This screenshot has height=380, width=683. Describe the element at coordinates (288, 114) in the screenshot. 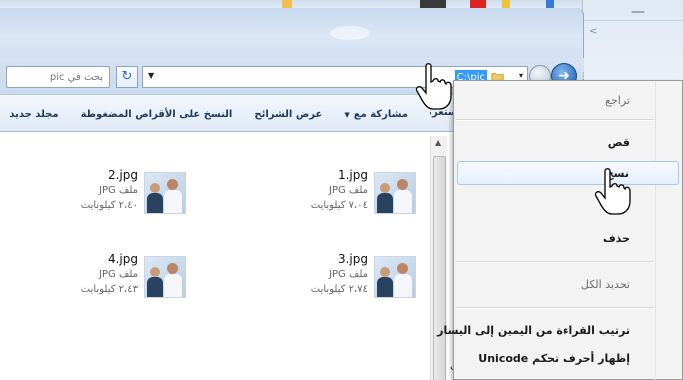

I see `toolbar-slideshow: عرض الشرائح` at that location.